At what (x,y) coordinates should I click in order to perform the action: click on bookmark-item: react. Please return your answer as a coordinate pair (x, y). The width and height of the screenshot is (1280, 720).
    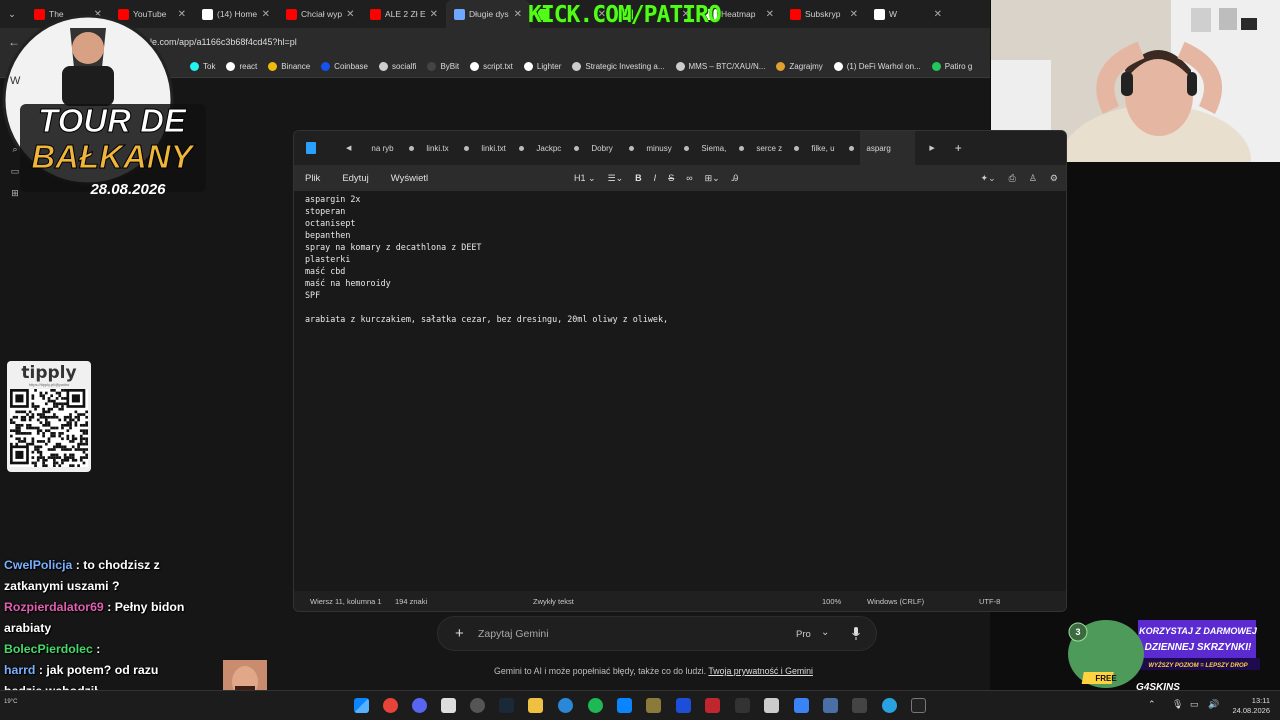
    Looking at the image, I should click on (241, 66).